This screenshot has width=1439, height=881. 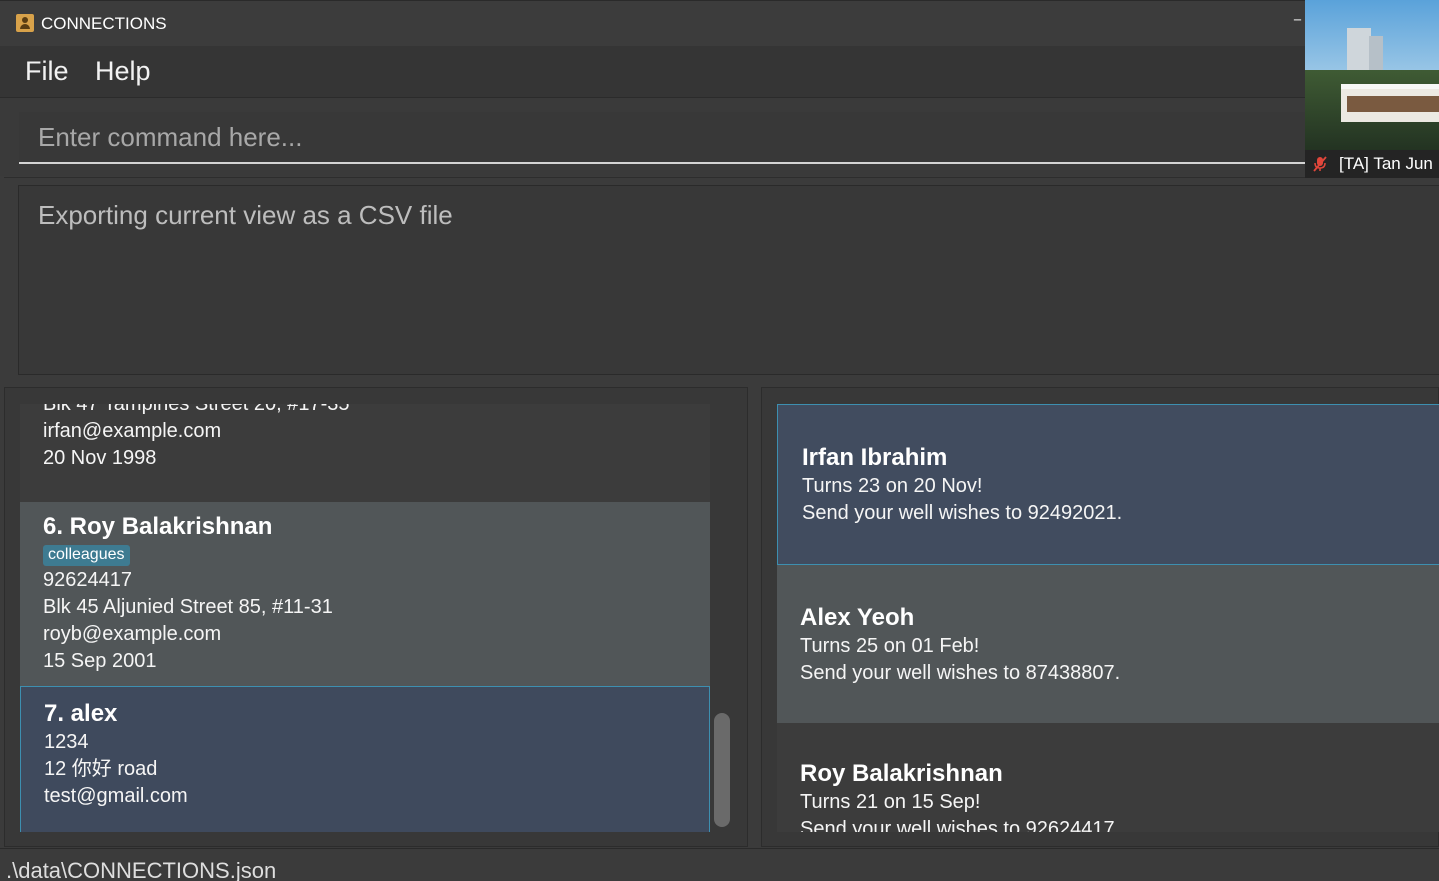 I want to click on birthday-wish: Send your well wishes to 92624417., so click(x=960, y=825).